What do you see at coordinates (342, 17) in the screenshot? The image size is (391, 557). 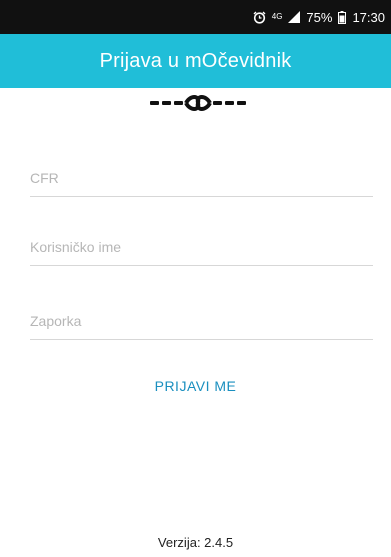 I see `battery-icon` at bounding box center [342, 17].